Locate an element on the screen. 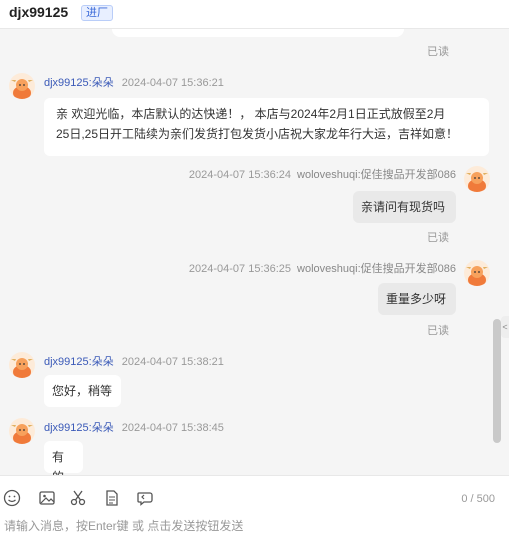 This screenshot has width=509, height=539. message-time: 2024-04-07 15:38:21 is located at coordinates (172, 362).